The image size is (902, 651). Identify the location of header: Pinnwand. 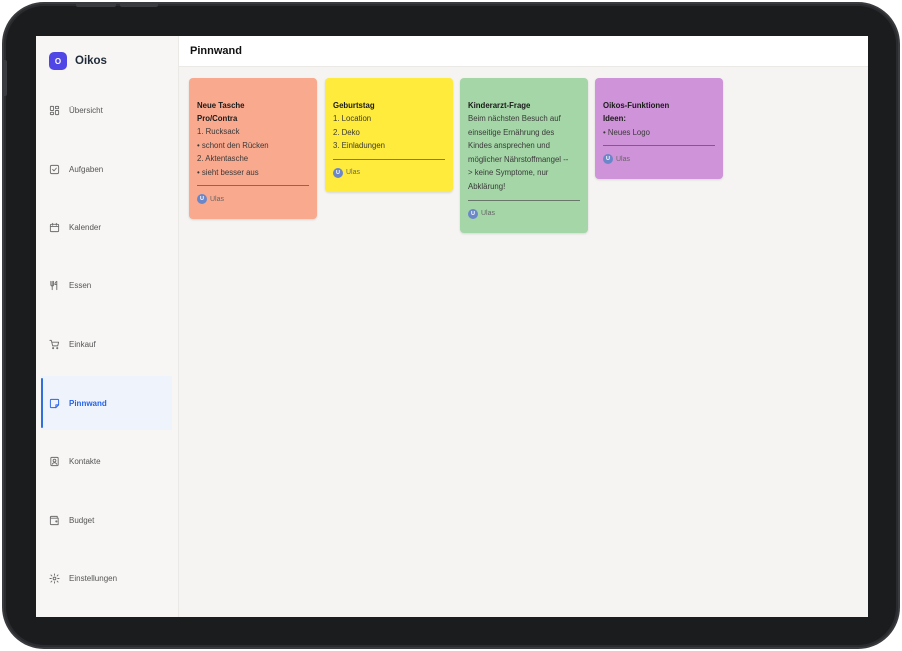
(523, 51).